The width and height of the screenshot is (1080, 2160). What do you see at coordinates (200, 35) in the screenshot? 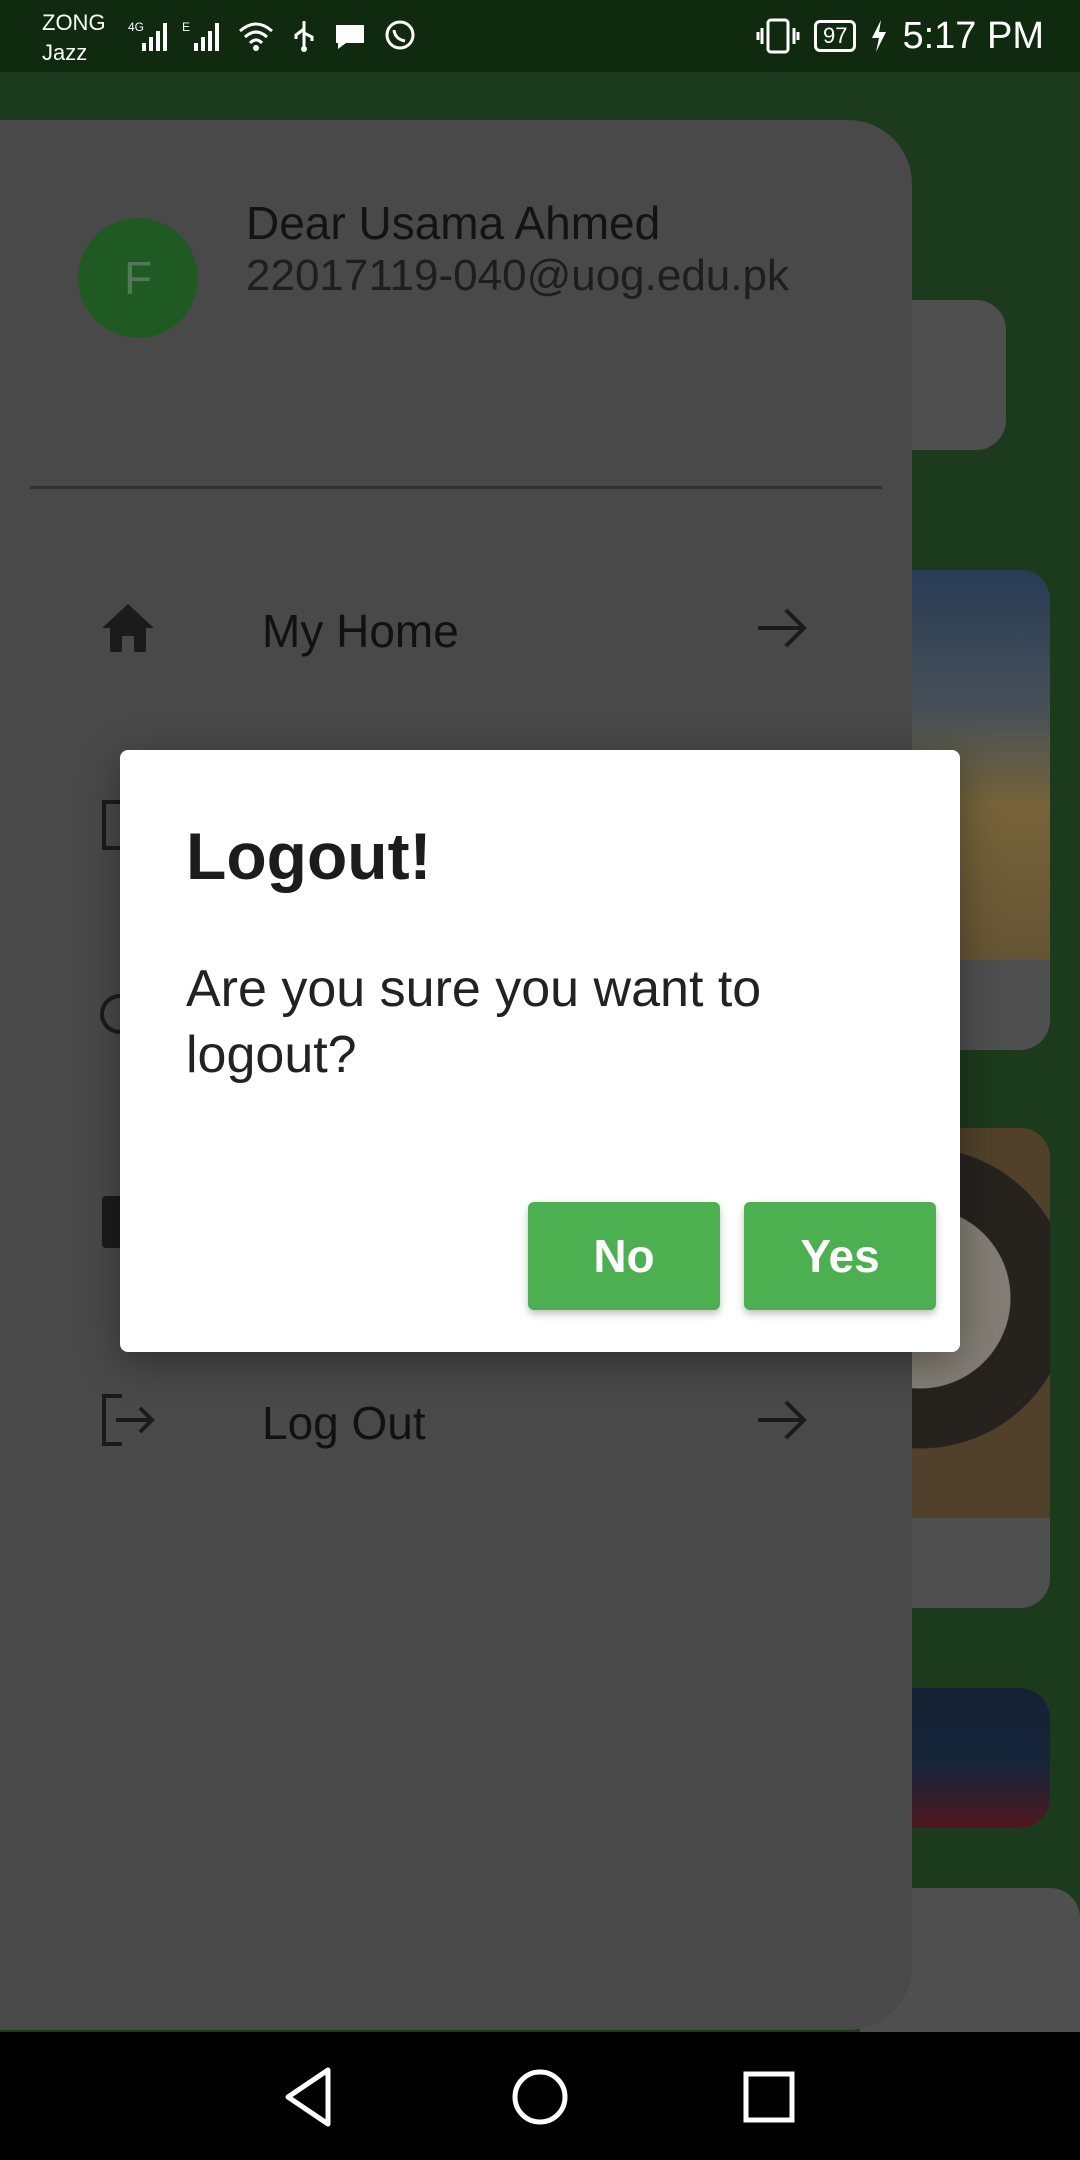
I see `signal-e-icon: E` at bounding box center [200, 35].